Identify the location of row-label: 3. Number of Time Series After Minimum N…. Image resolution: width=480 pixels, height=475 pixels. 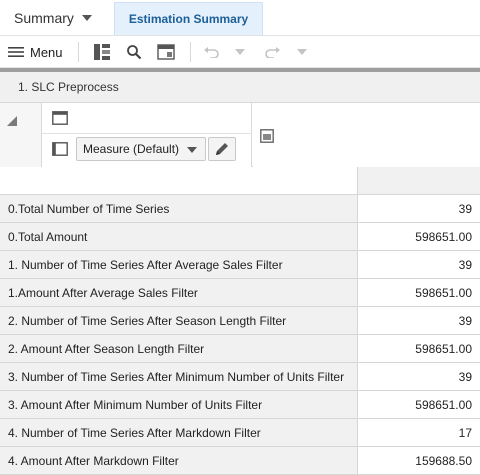
(179, 376).